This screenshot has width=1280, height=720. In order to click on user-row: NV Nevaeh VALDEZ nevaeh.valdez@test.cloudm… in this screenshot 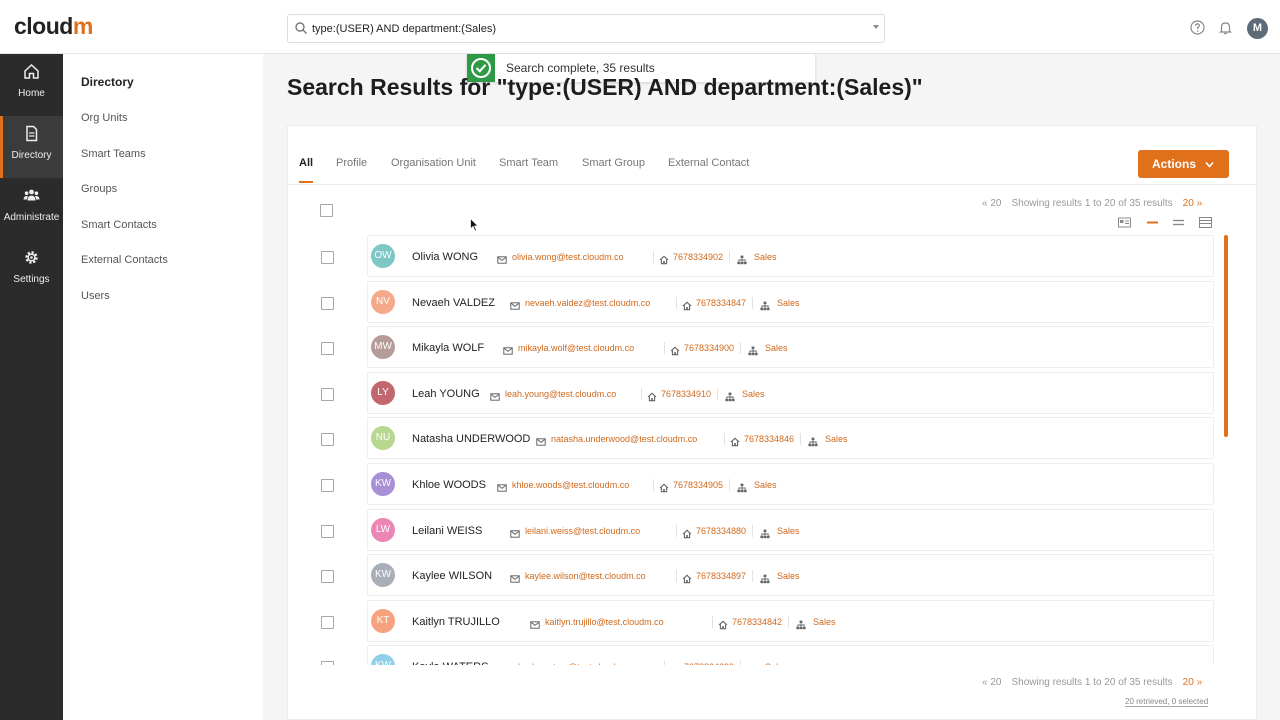, I will do `click(757, 301)`.